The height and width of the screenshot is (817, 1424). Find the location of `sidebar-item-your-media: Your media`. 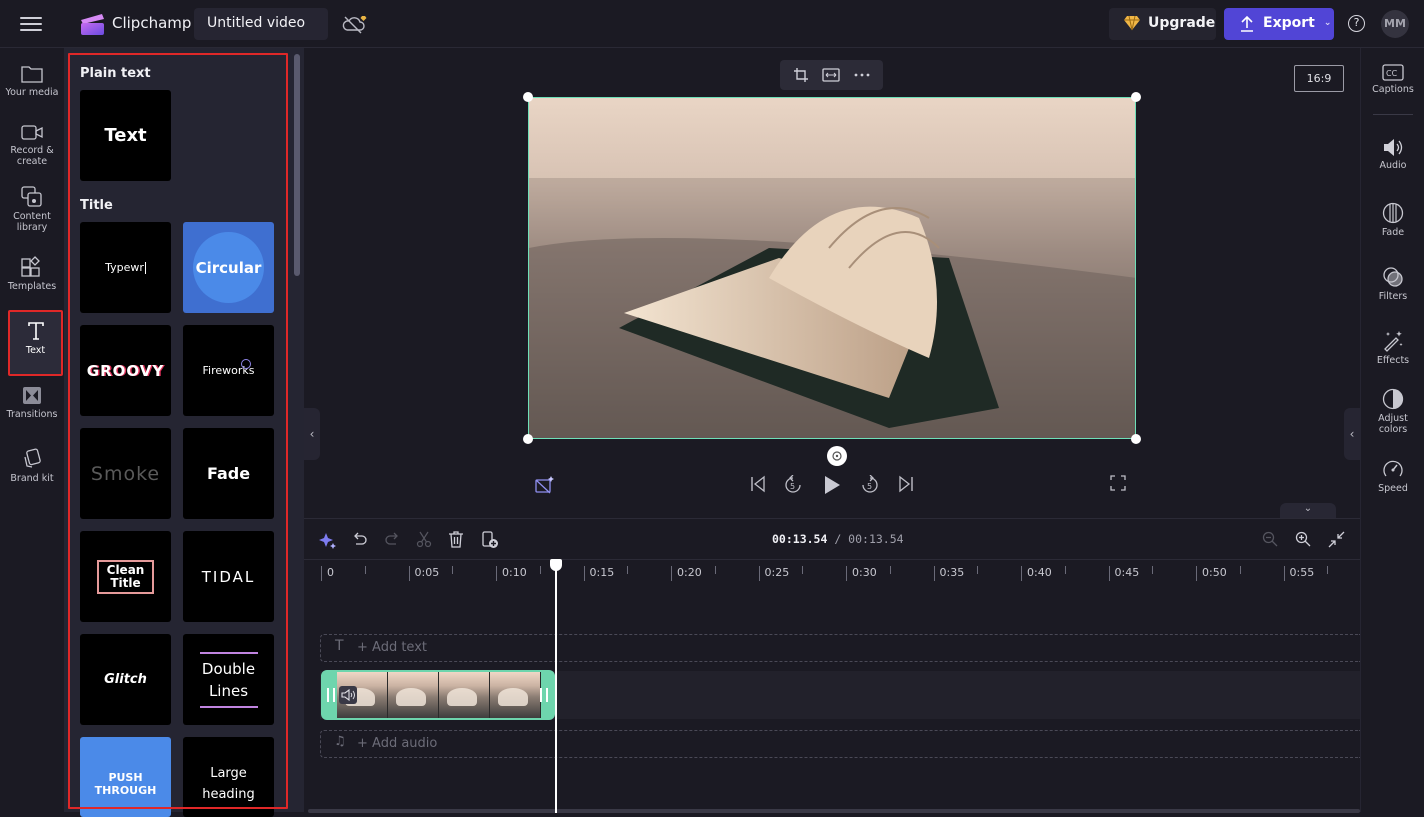

sidebar-item-your-media: Your media is located at coordinates (32, 81).